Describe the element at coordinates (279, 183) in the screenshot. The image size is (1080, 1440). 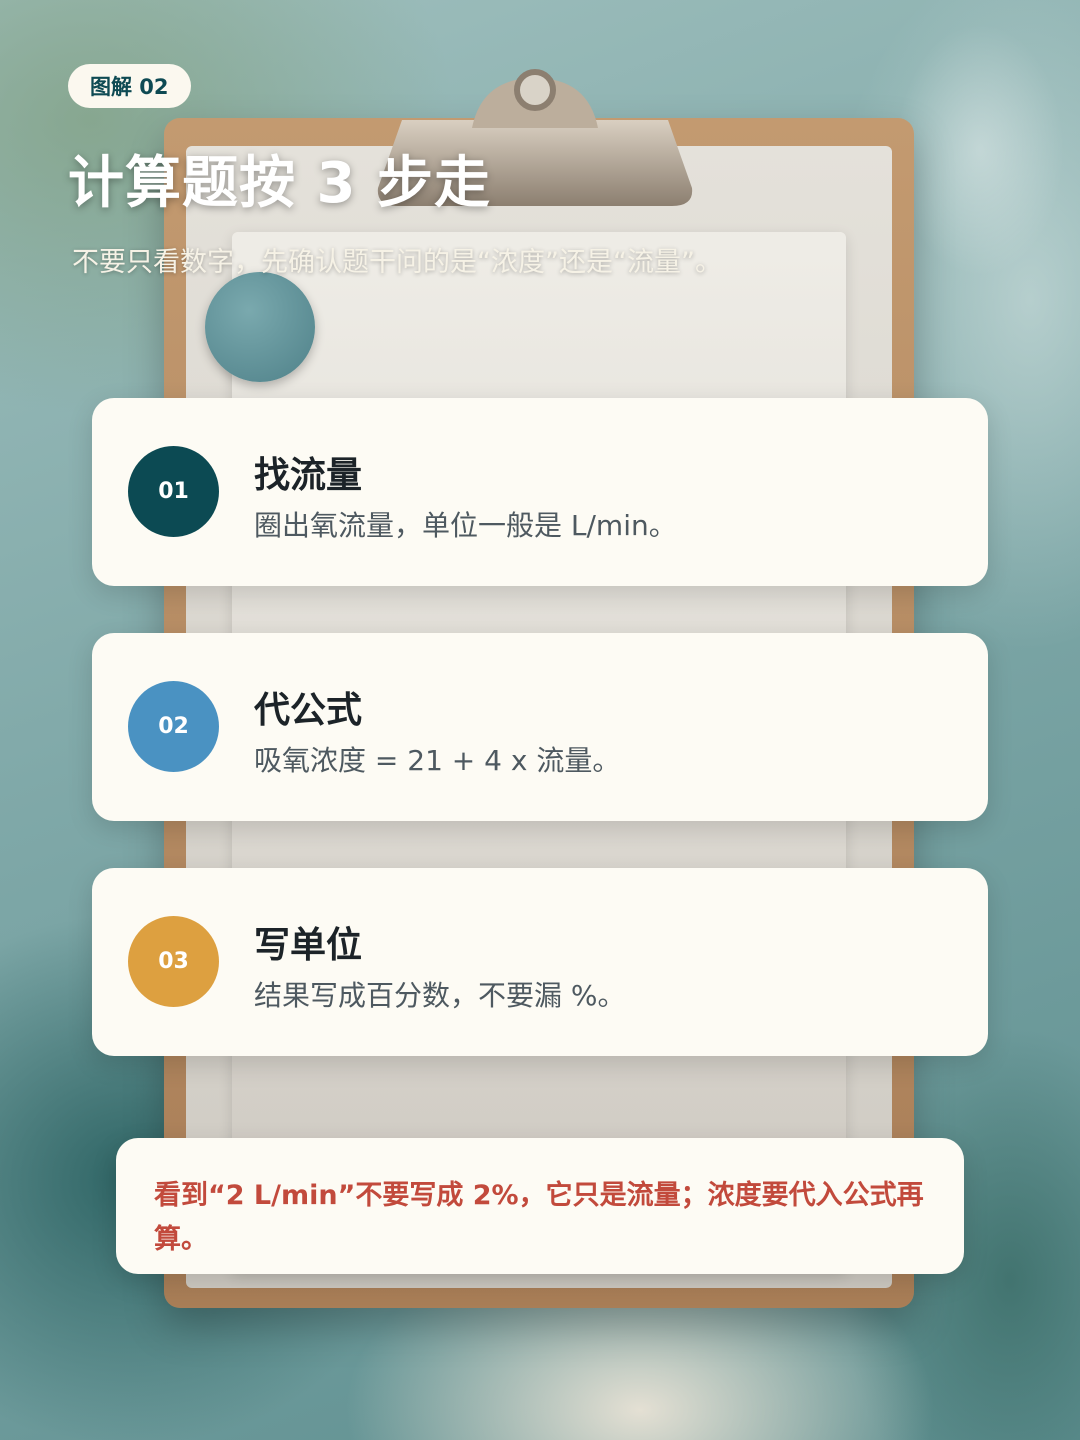
I see `page-title: 计算题按 3 步走` at that location.